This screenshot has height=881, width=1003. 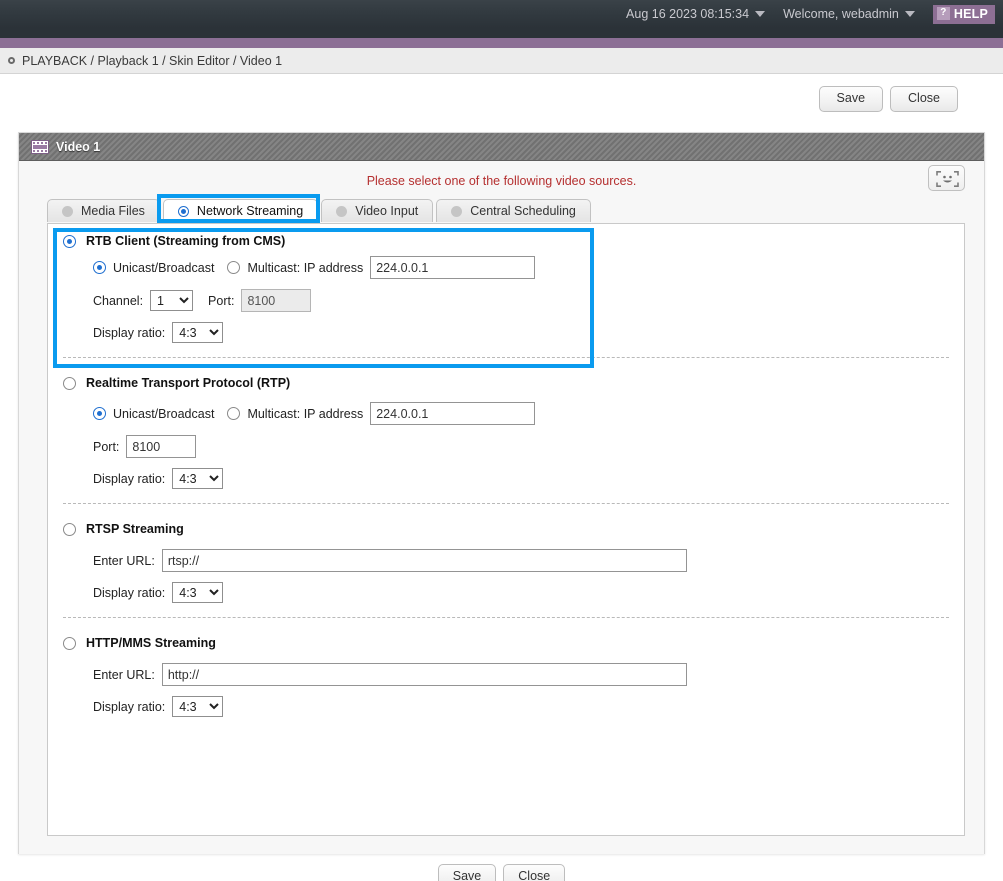 I want to click on rtb-unicast-label: Unicast/Broadcast, so click(x=164, y=267).